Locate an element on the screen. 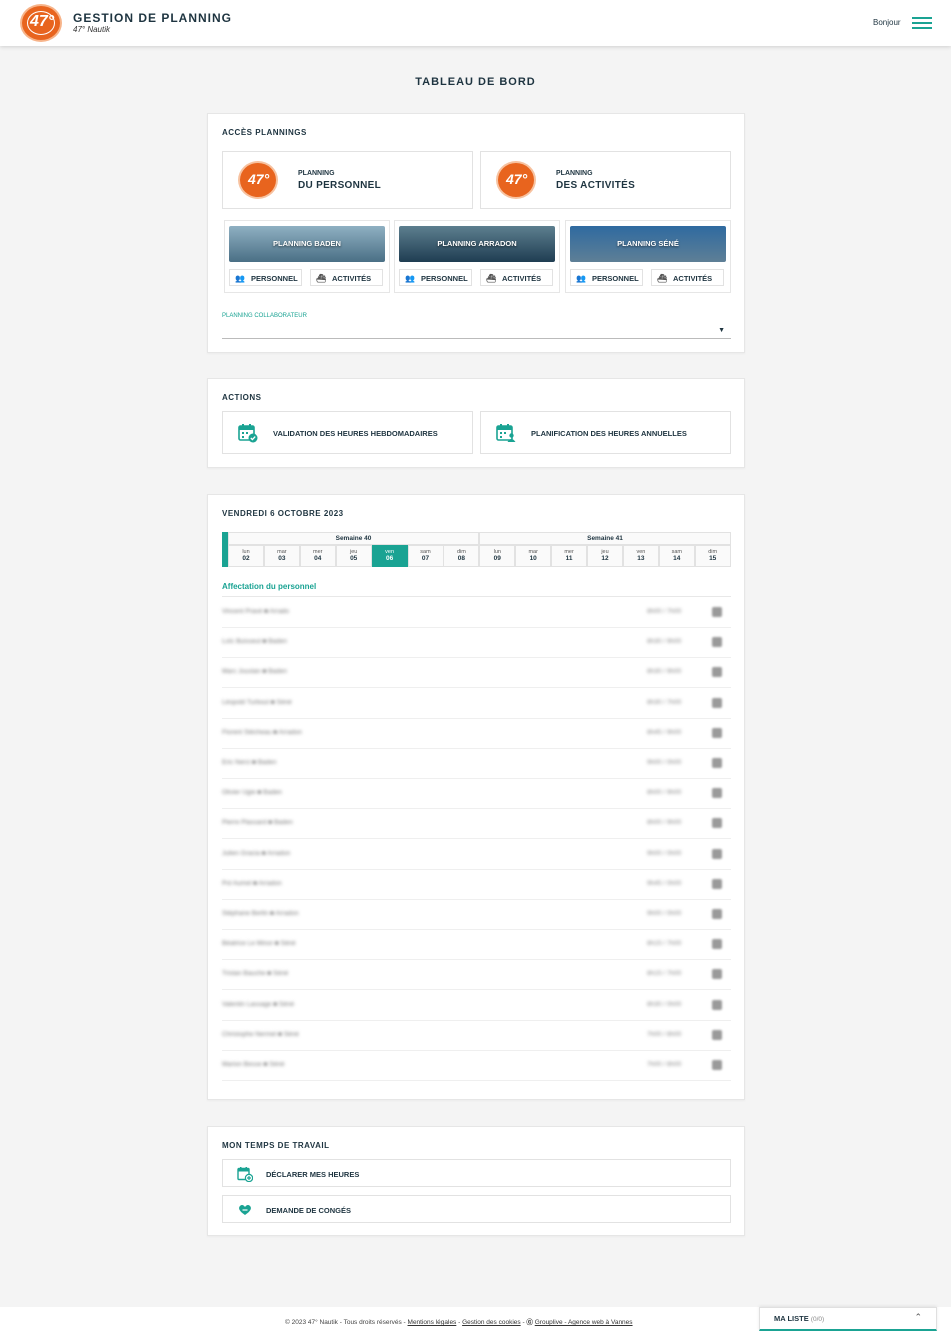 The width and height of the screenshot is (951, 1331). employee-name: Christophe Nermel ■ Séné is located at coordinates (260, 1034).